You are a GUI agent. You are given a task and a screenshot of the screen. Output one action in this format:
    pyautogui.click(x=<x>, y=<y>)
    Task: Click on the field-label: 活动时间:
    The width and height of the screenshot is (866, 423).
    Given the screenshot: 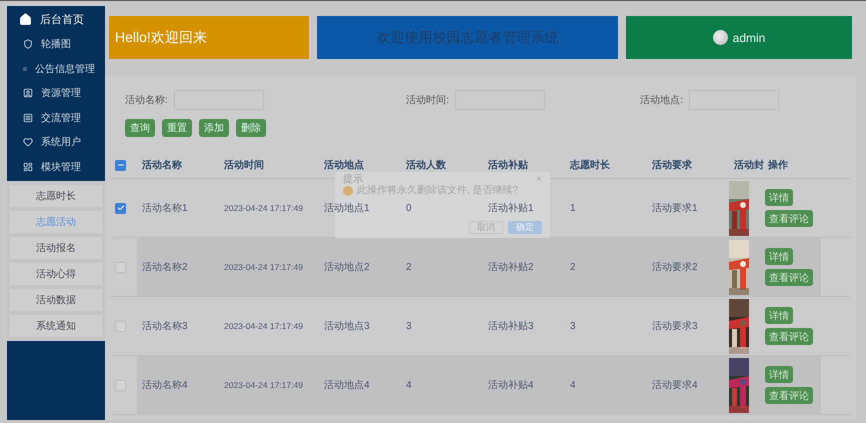 What is the action you would take?
    pyautogui.click(x=427, y=100)
    